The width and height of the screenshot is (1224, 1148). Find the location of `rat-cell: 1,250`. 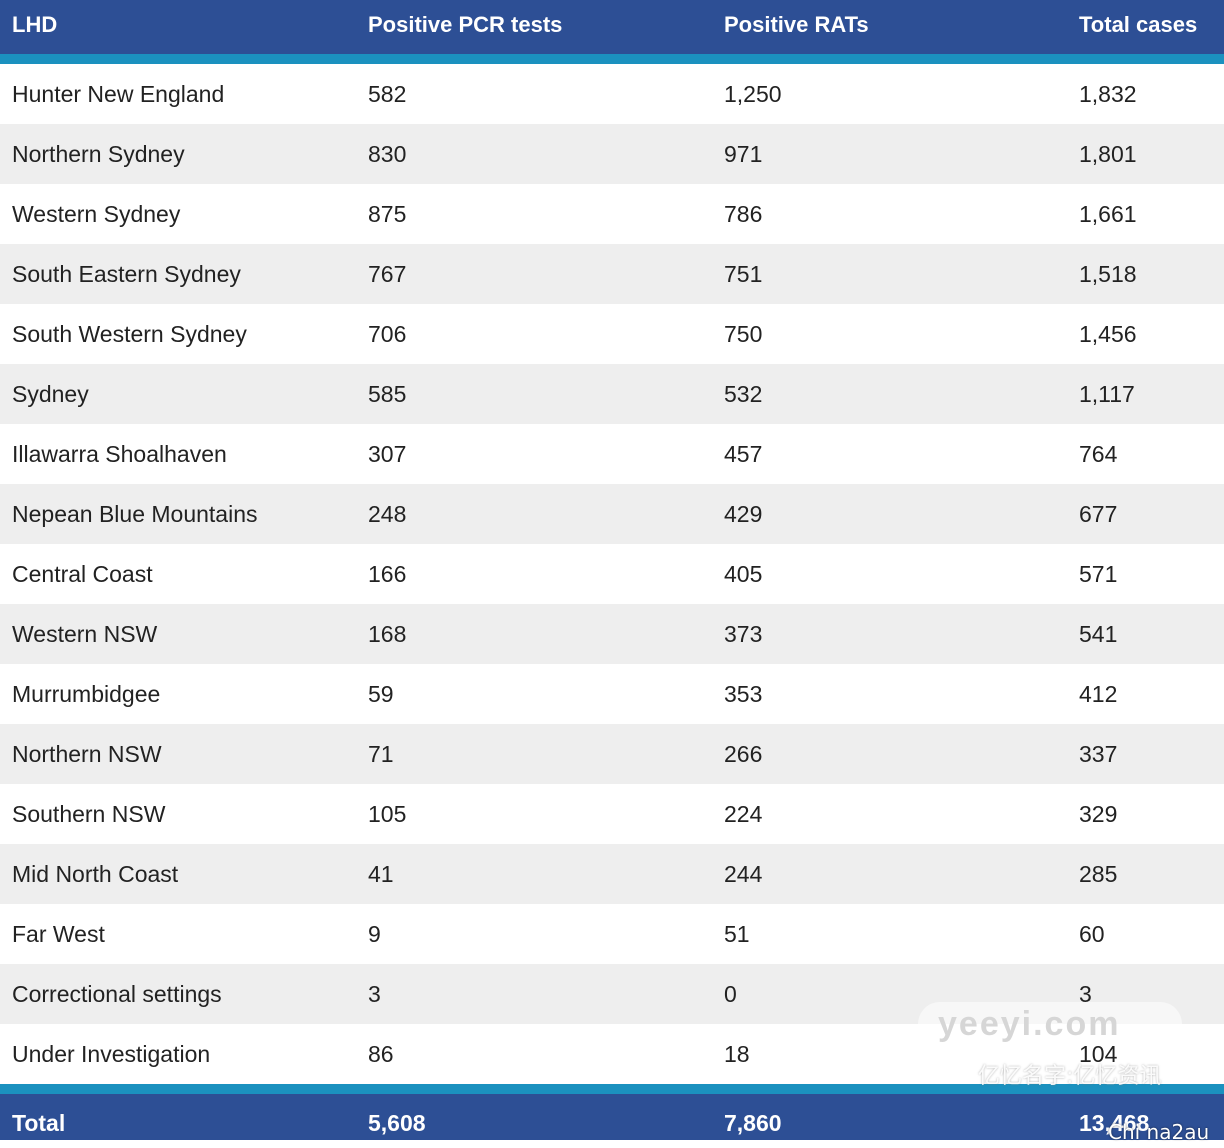

rat-cell: 1,250 is located at coordinates (753, 93).